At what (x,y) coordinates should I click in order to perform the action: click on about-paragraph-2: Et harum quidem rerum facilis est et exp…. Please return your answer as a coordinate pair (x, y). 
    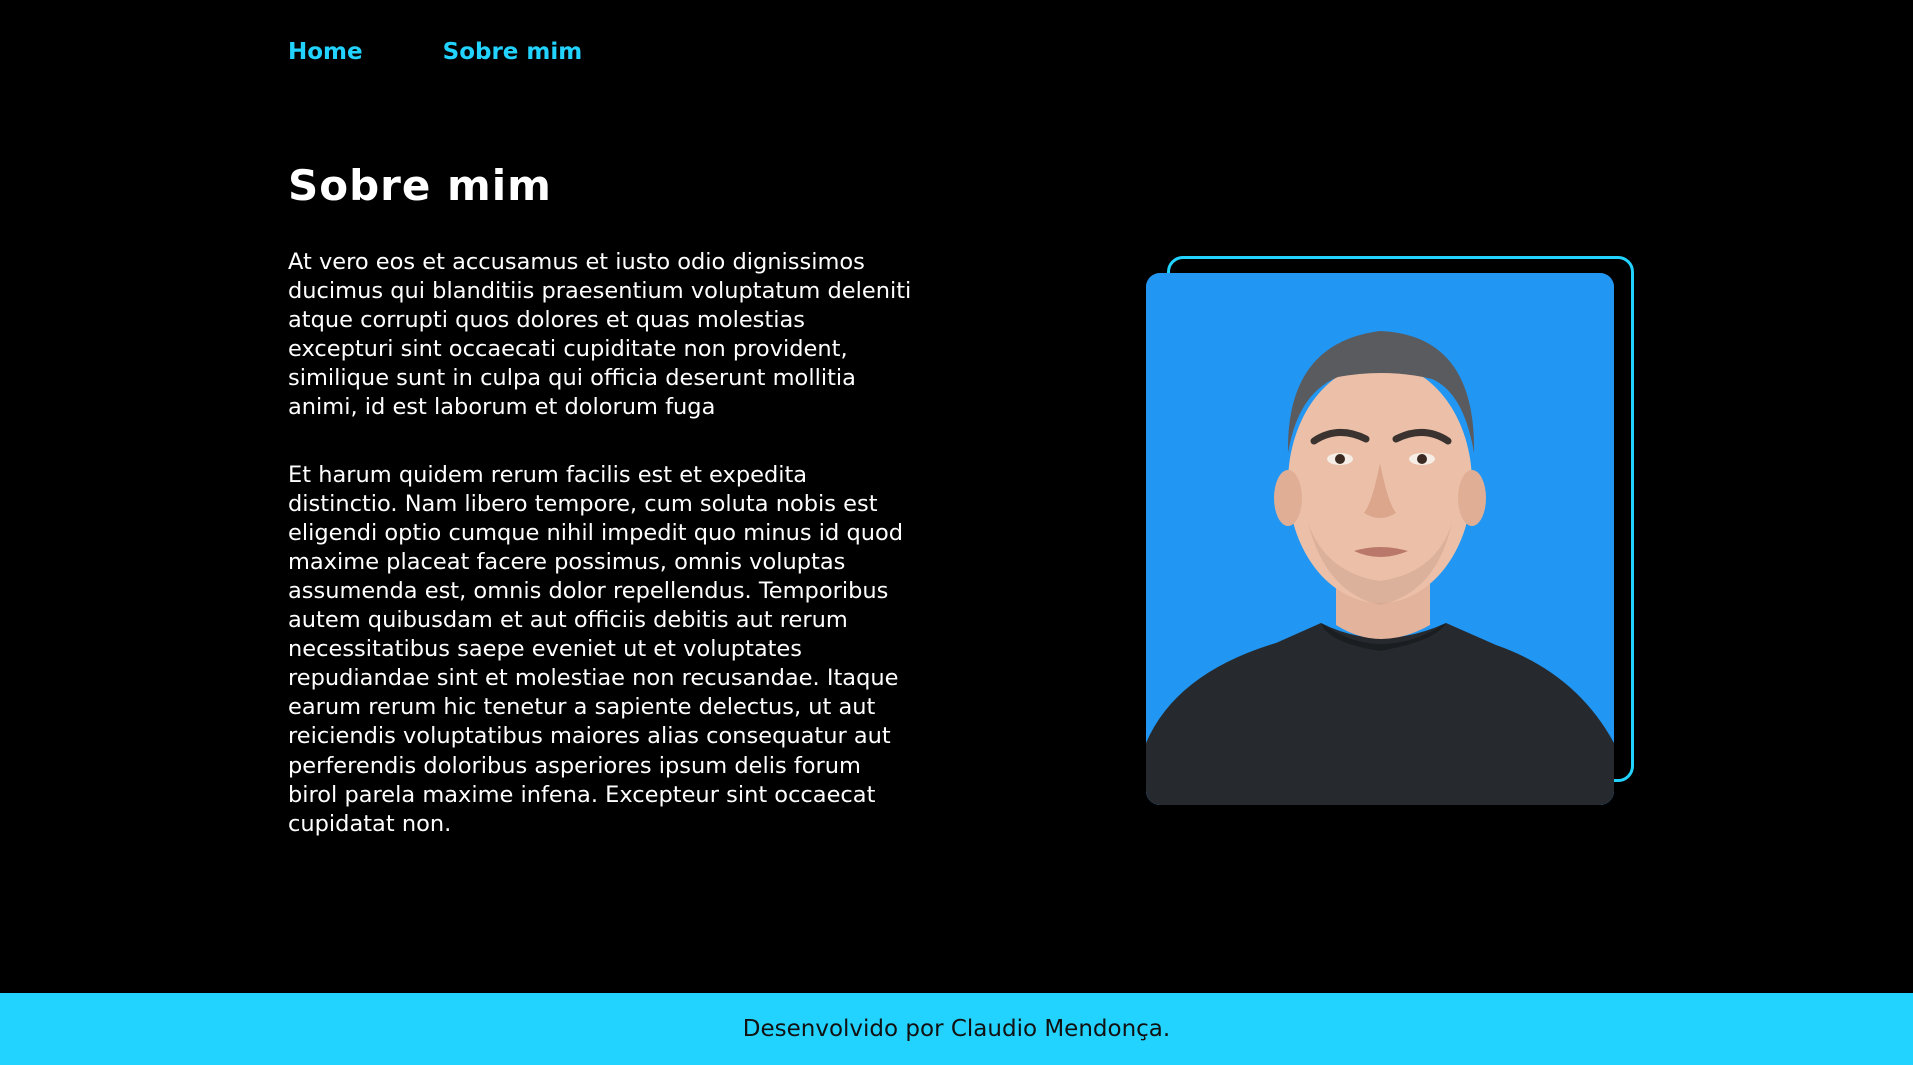
    Looking at the image, I should click on (596, 649).